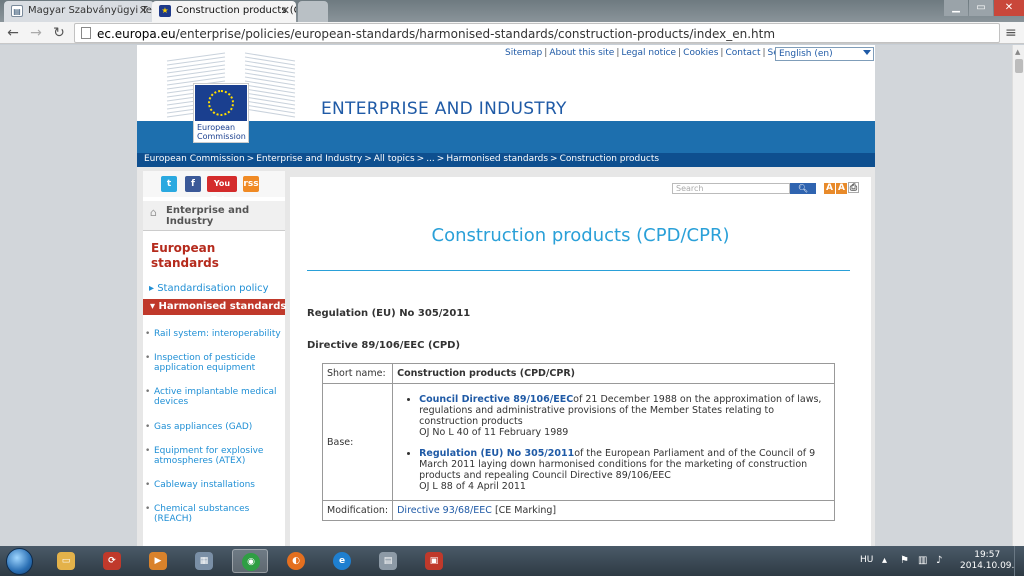 Image resolution: width=1024 pixels, height=576 pixels. Describe the element at coordinates (904, 560) in the screenshot. I see `flag-icon: ⚑` at that location.